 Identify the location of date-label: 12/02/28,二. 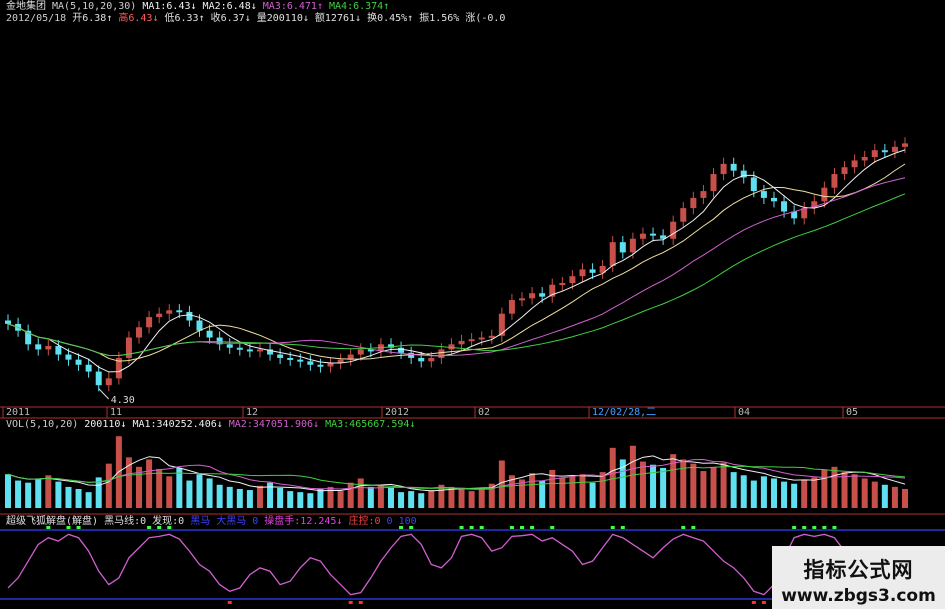
(624, 412).